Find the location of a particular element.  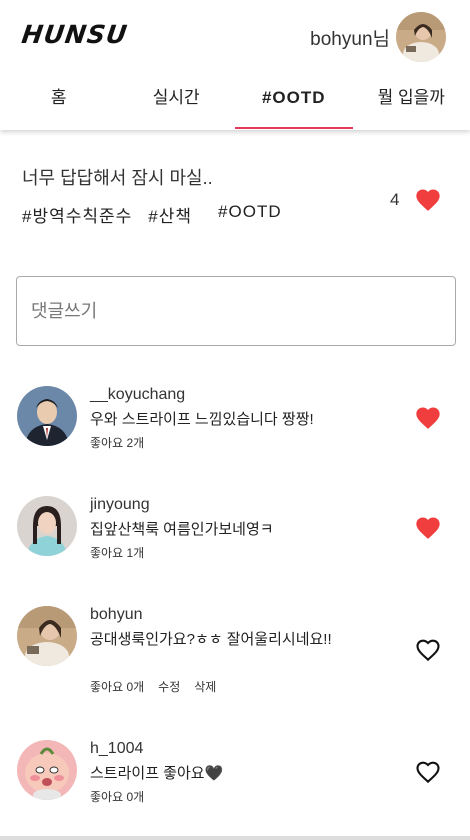

comment-text: 집앞산책룩 여름인가보네영ㅋ is located at coordinates (182, 529).